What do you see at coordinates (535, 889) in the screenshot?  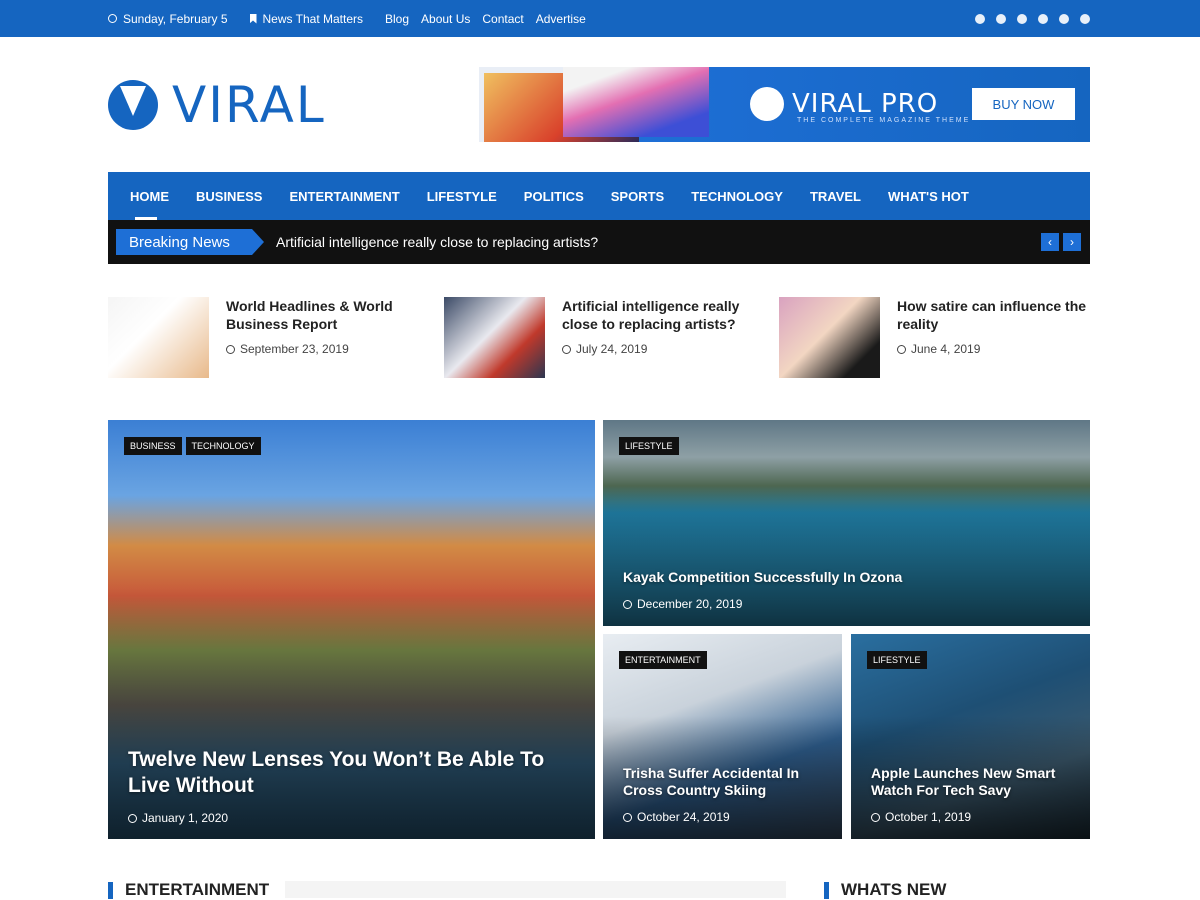 I see `section-divider` at bounding box center [535, 889].